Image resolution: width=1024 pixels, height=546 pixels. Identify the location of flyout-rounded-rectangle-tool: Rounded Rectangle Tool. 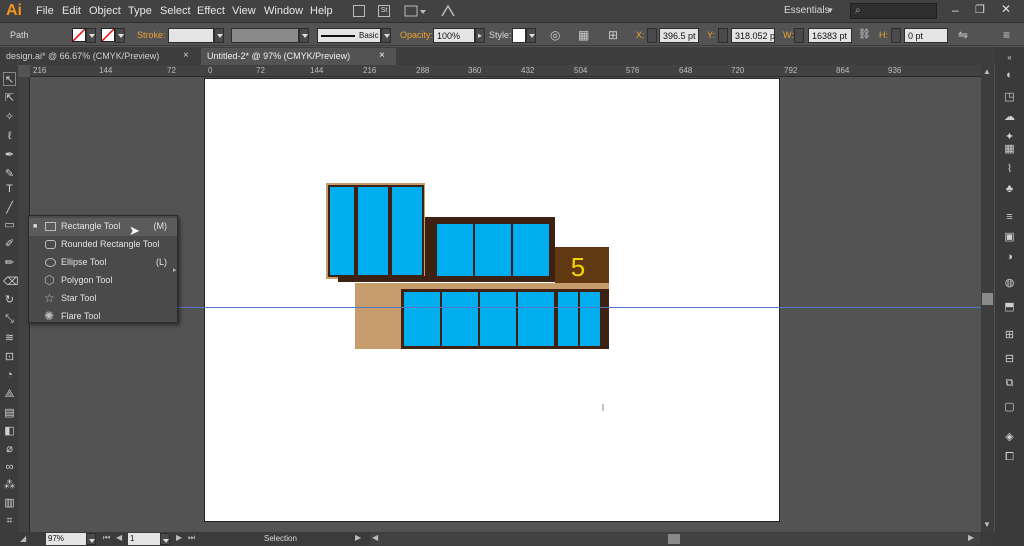
(103, 245).